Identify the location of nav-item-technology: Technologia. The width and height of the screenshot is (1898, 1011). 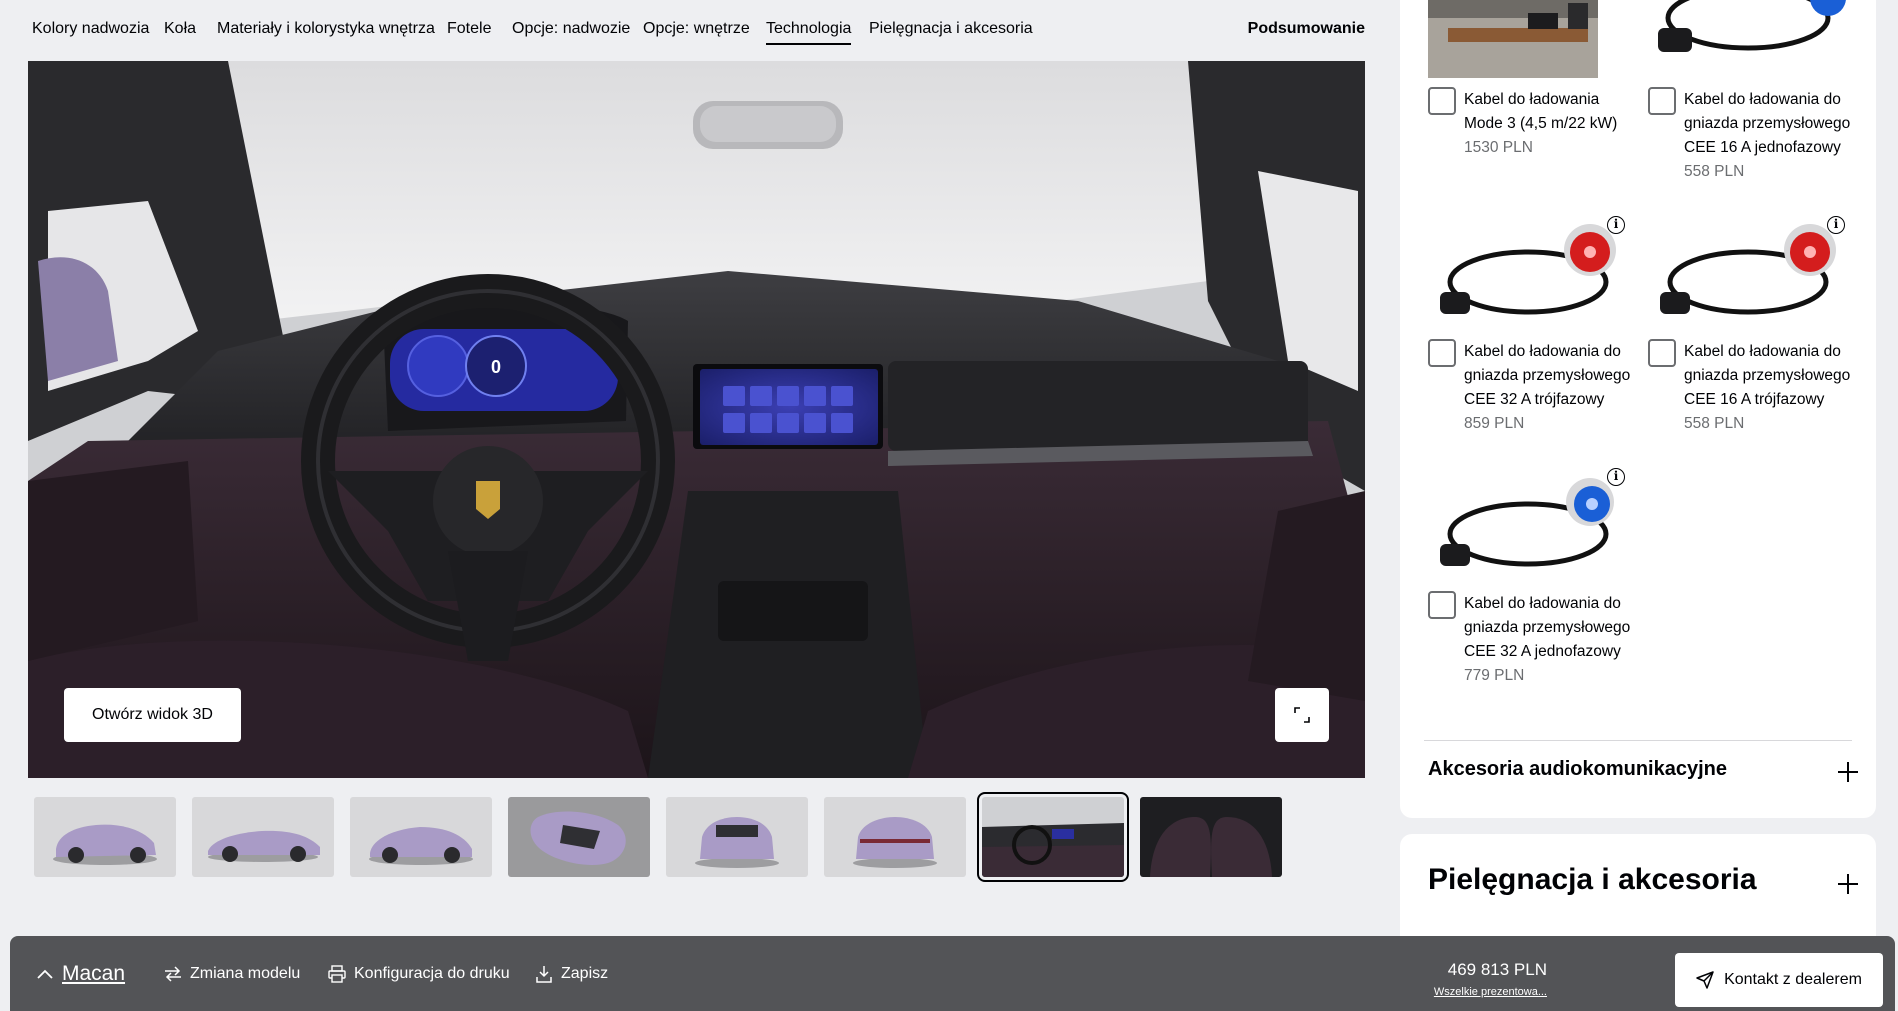
(809, 32).